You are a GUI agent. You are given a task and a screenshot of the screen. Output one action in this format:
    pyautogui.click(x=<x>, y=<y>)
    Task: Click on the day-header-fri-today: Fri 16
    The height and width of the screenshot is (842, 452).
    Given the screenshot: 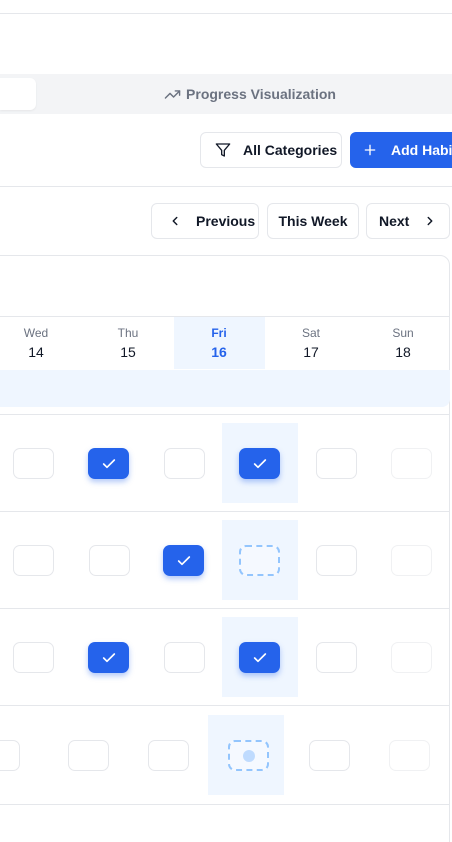 What is the action you would take?
    pyautogui.click(x=219, y=344)
    